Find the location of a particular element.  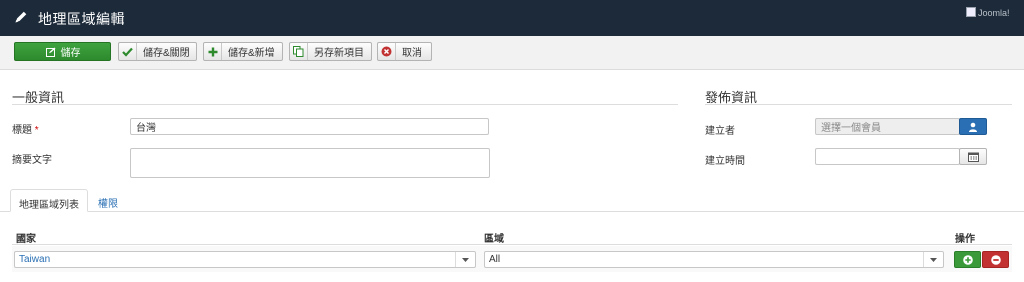

title-input is located at coordinates (309, 126).